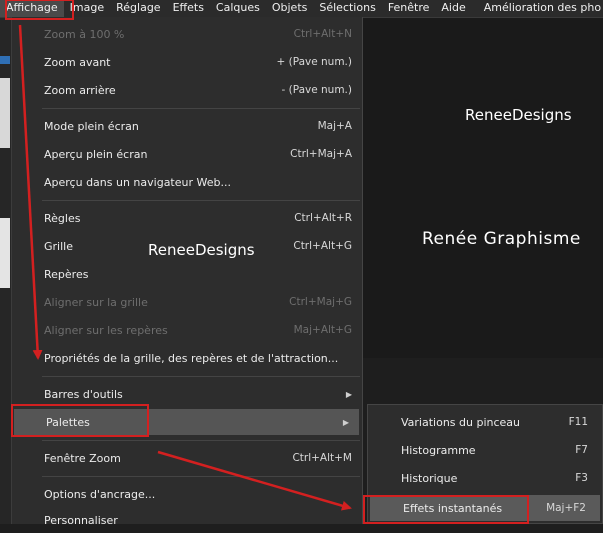 This screenshot has height=533, width=603. I want to click on menu-item-rulers: Règles Ctrl+Alt+R, so click(187, 218).